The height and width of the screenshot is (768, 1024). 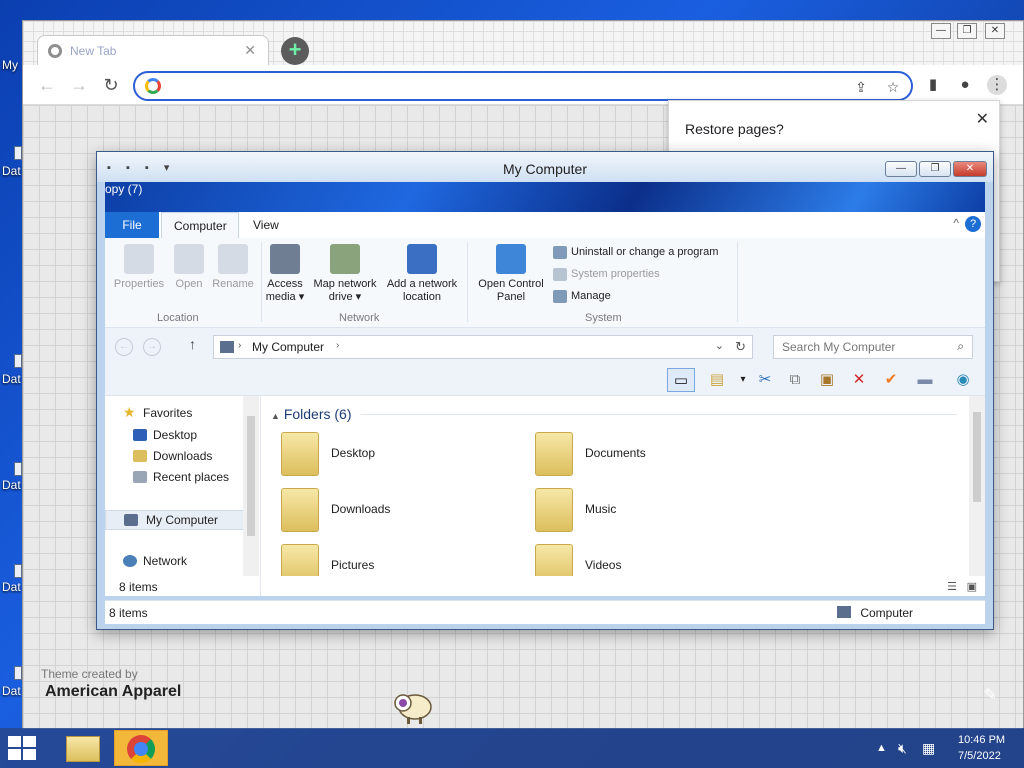 What do you see at coordinates (765, 380) in the screenshot?
I see `cut-icon: ✂` at bounding box center [765, 380].